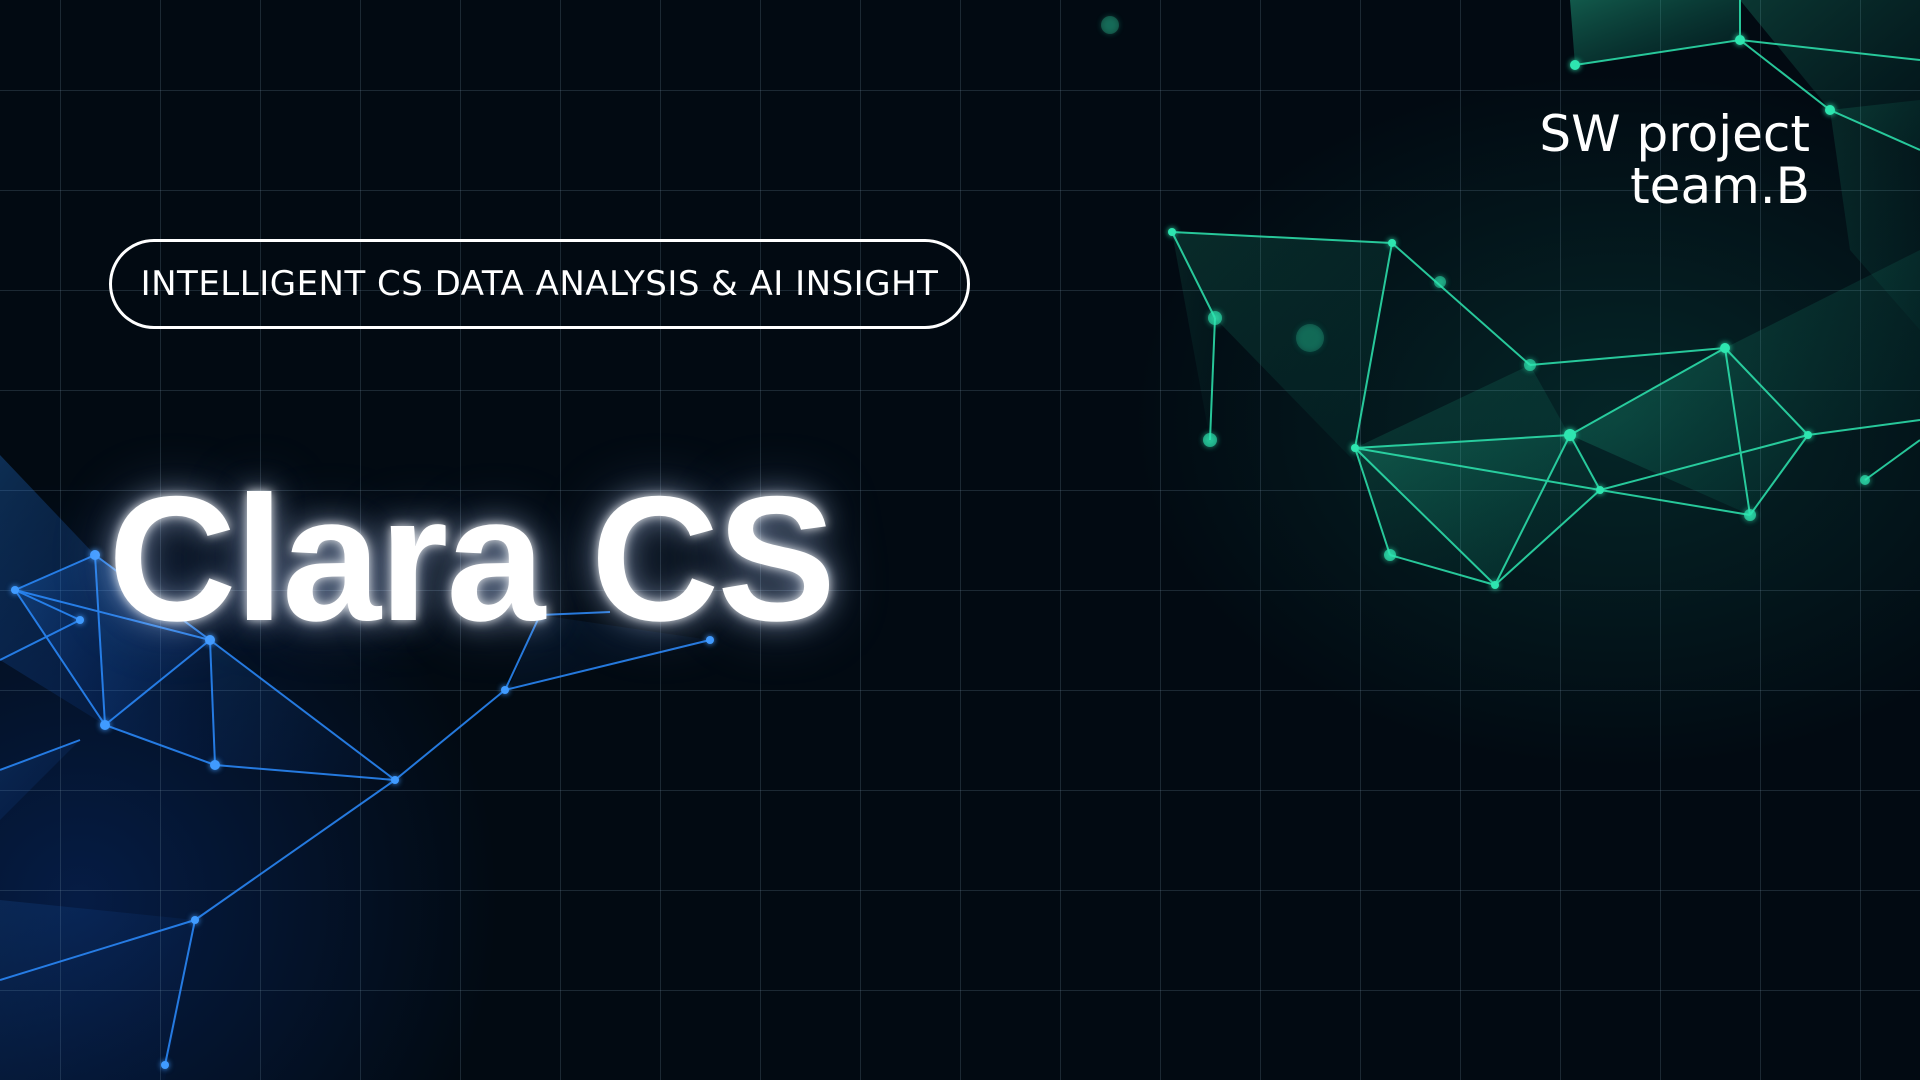 This screenshot has height=1080, width=1920. Describe the element at coordinates (1720, 186) in the screenshot. I see `team-name: team.B` at that location.